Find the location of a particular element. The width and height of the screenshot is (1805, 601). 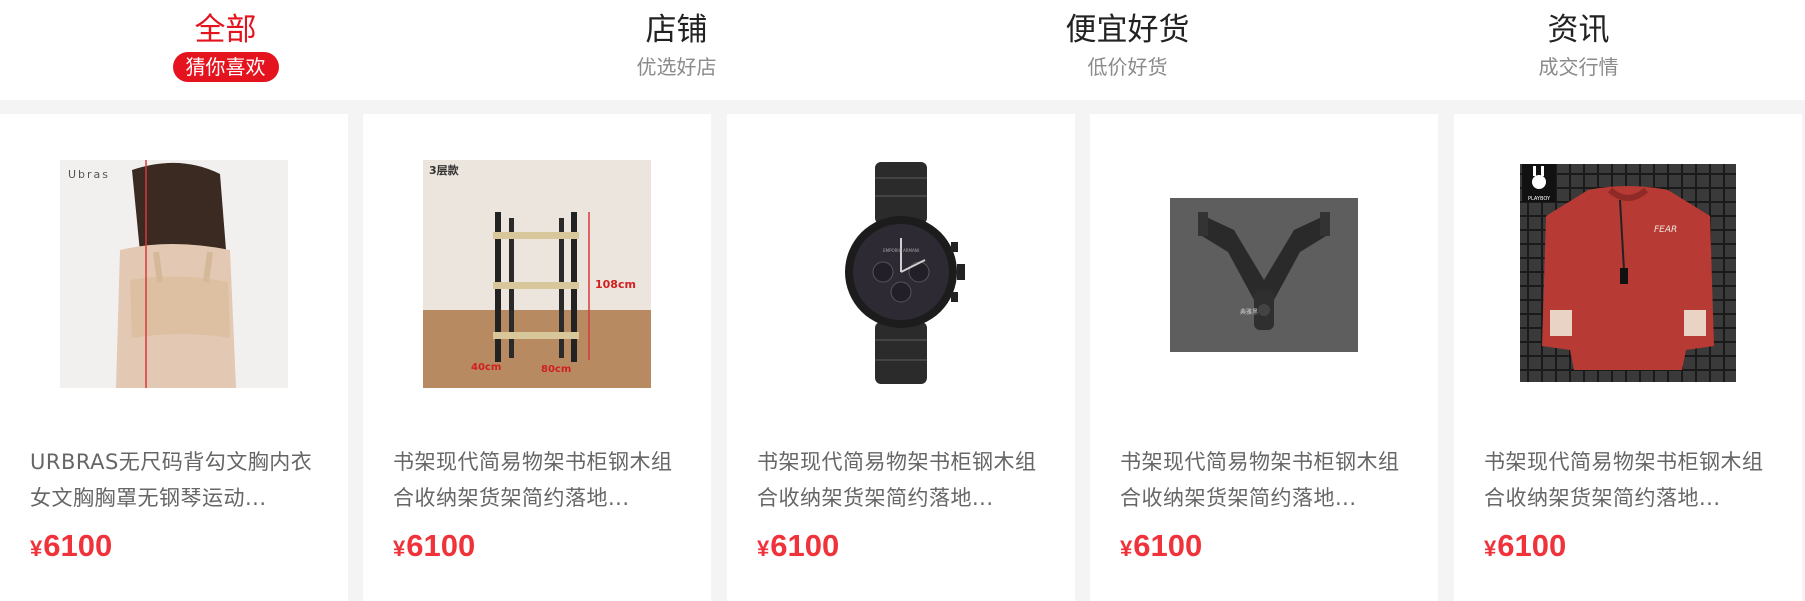

tab-cheap-goods: 便宜好货 低价好货 is located at coordinates (1127, 50).